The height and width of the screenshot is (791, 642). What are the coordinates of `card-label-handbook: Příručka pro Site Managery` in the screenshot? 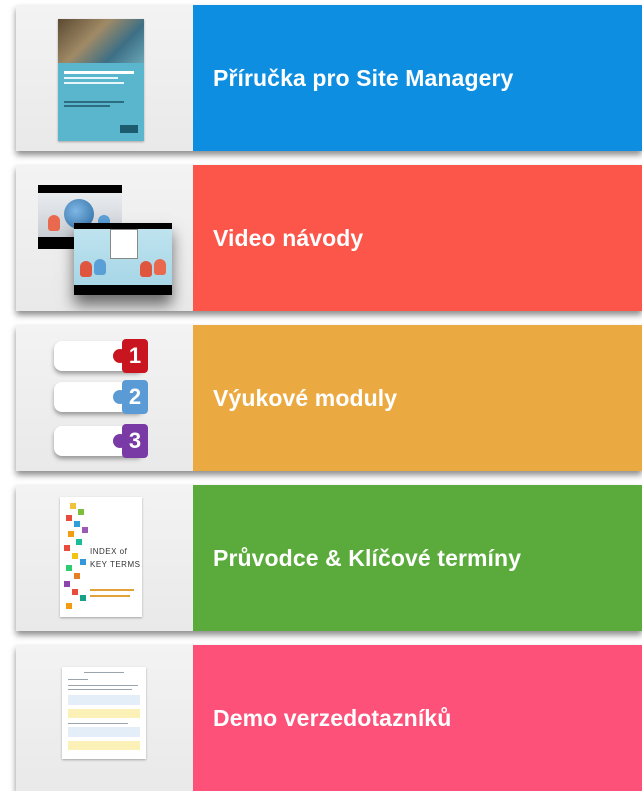 It's located at (417, 78).